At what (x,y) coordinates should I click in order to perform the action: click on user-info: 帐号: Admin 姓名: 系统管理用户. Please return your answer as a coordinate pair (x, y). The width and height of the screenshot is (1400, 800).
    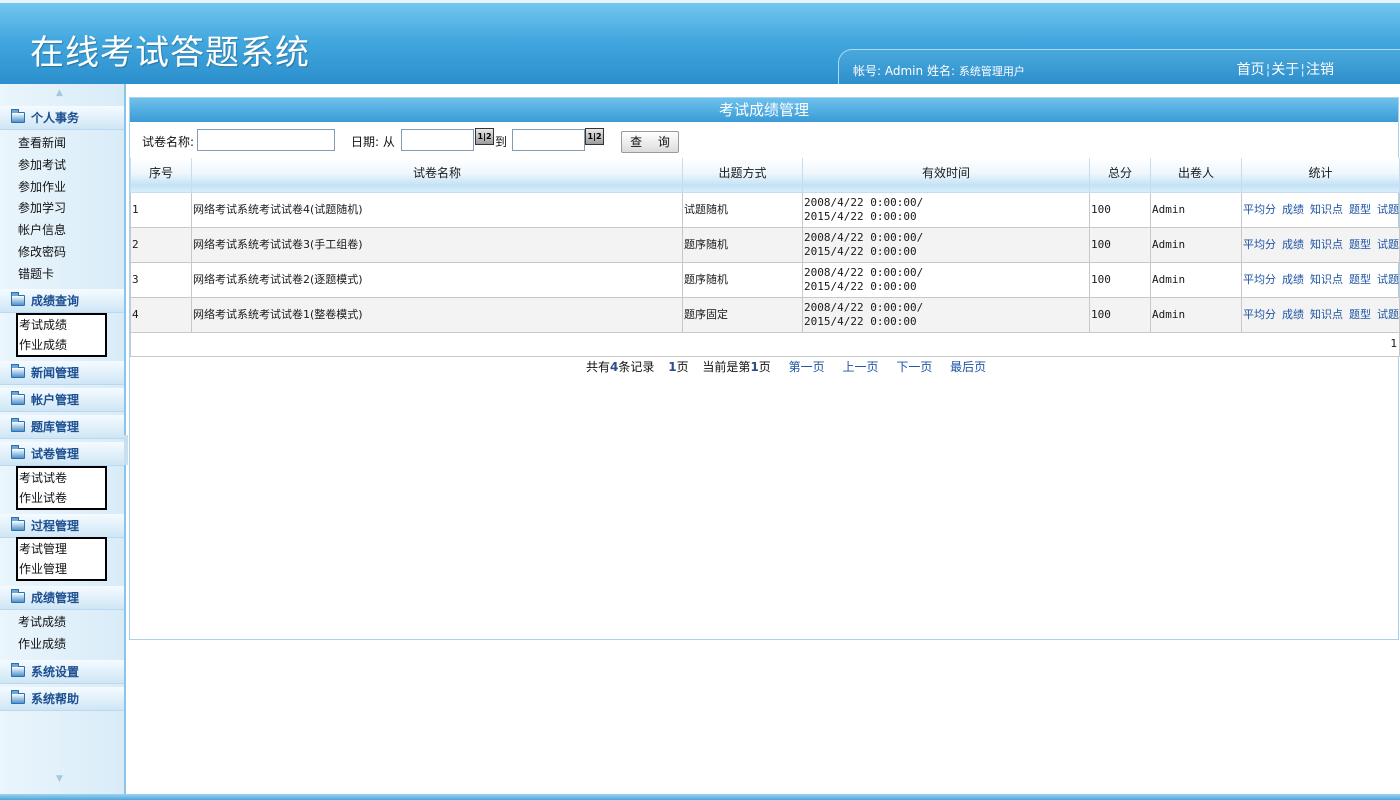
    Looking at the image, I should click on (939, 70).